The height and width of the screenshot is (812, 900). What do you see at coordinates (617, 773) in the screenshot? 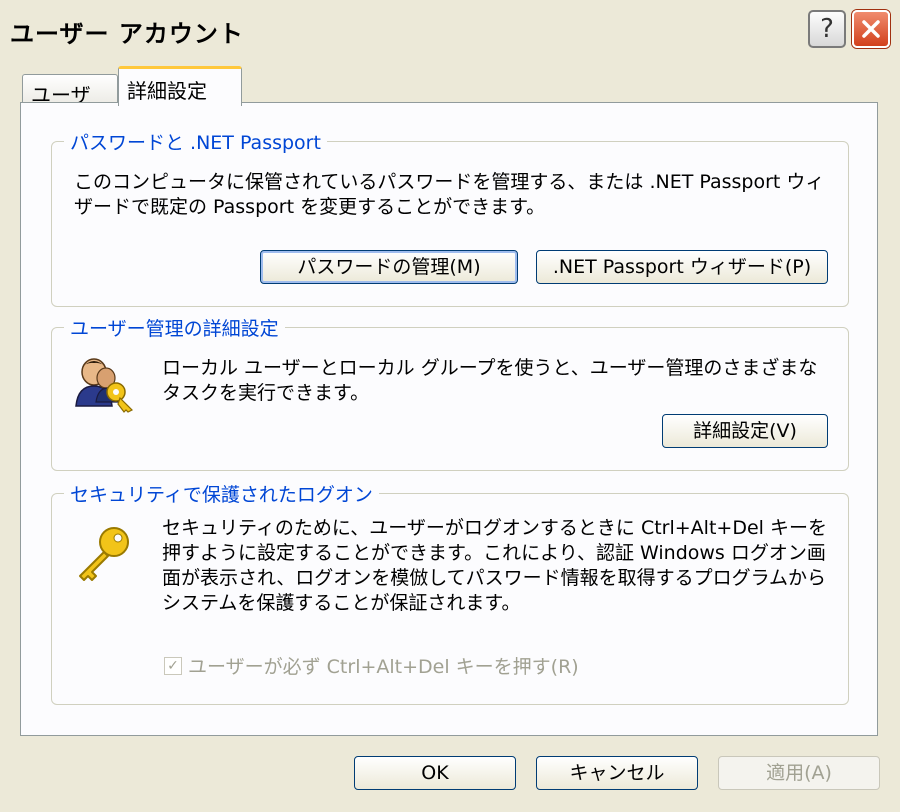
I see `cancel-button: キャンセル` at bounding box center [617, 773].